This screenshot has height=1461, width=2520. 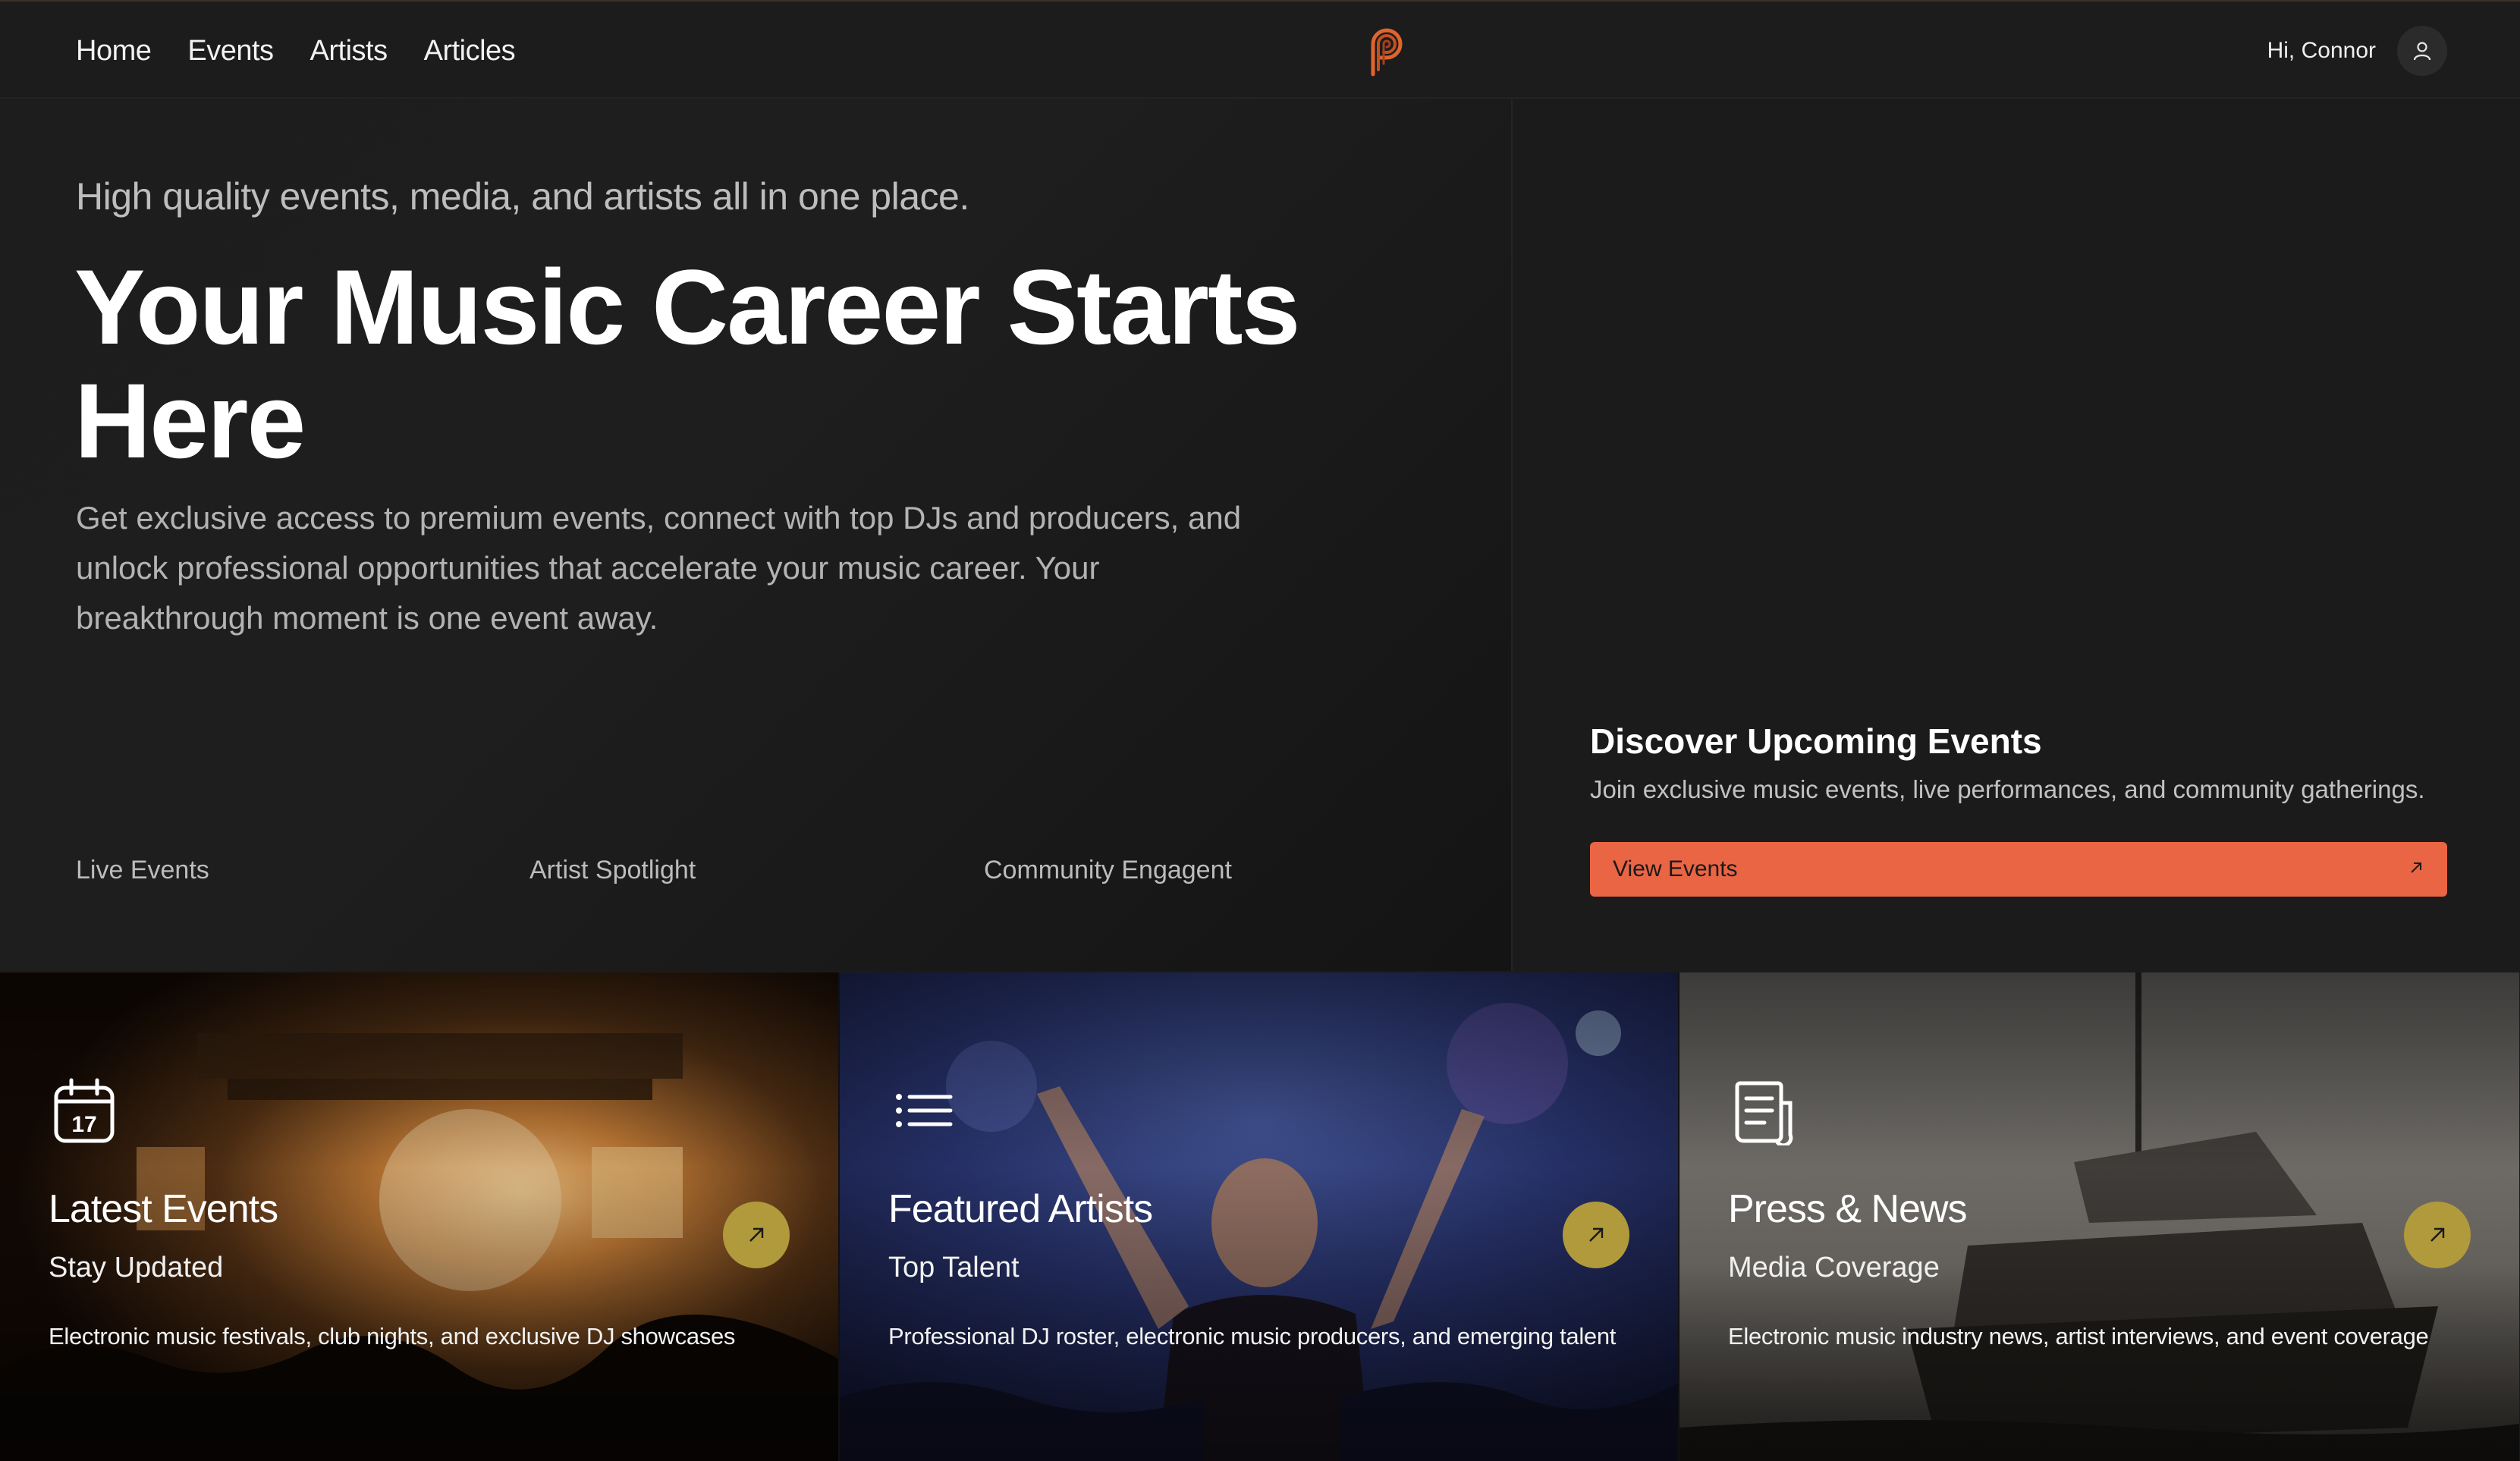 I want to click on card-title: Press & News, so click(x=1848, y=1209).